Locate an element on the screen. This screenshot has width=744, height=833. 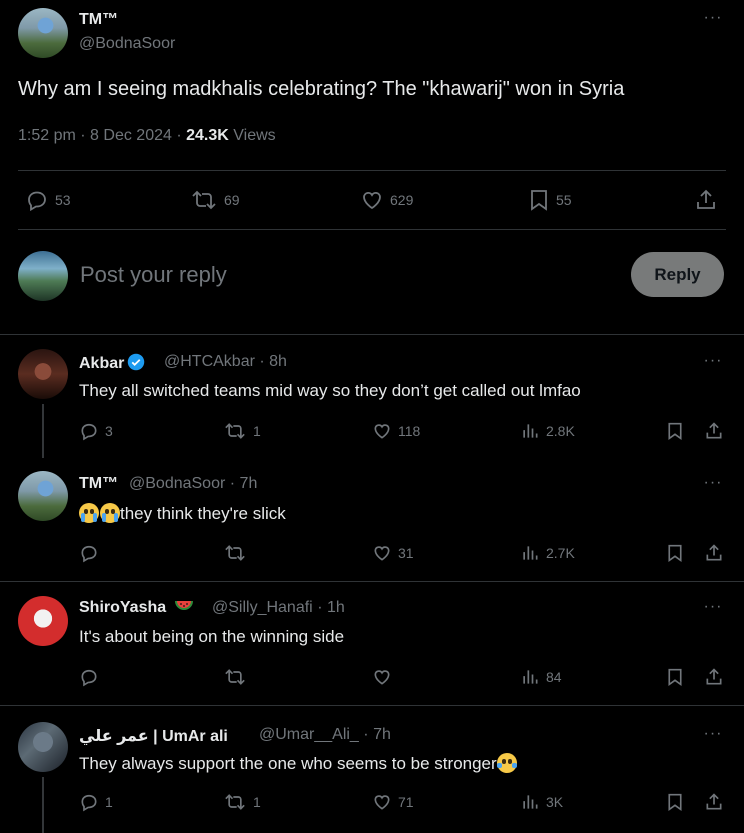
views-action: 2.7K is located at coordinates (547, 553).